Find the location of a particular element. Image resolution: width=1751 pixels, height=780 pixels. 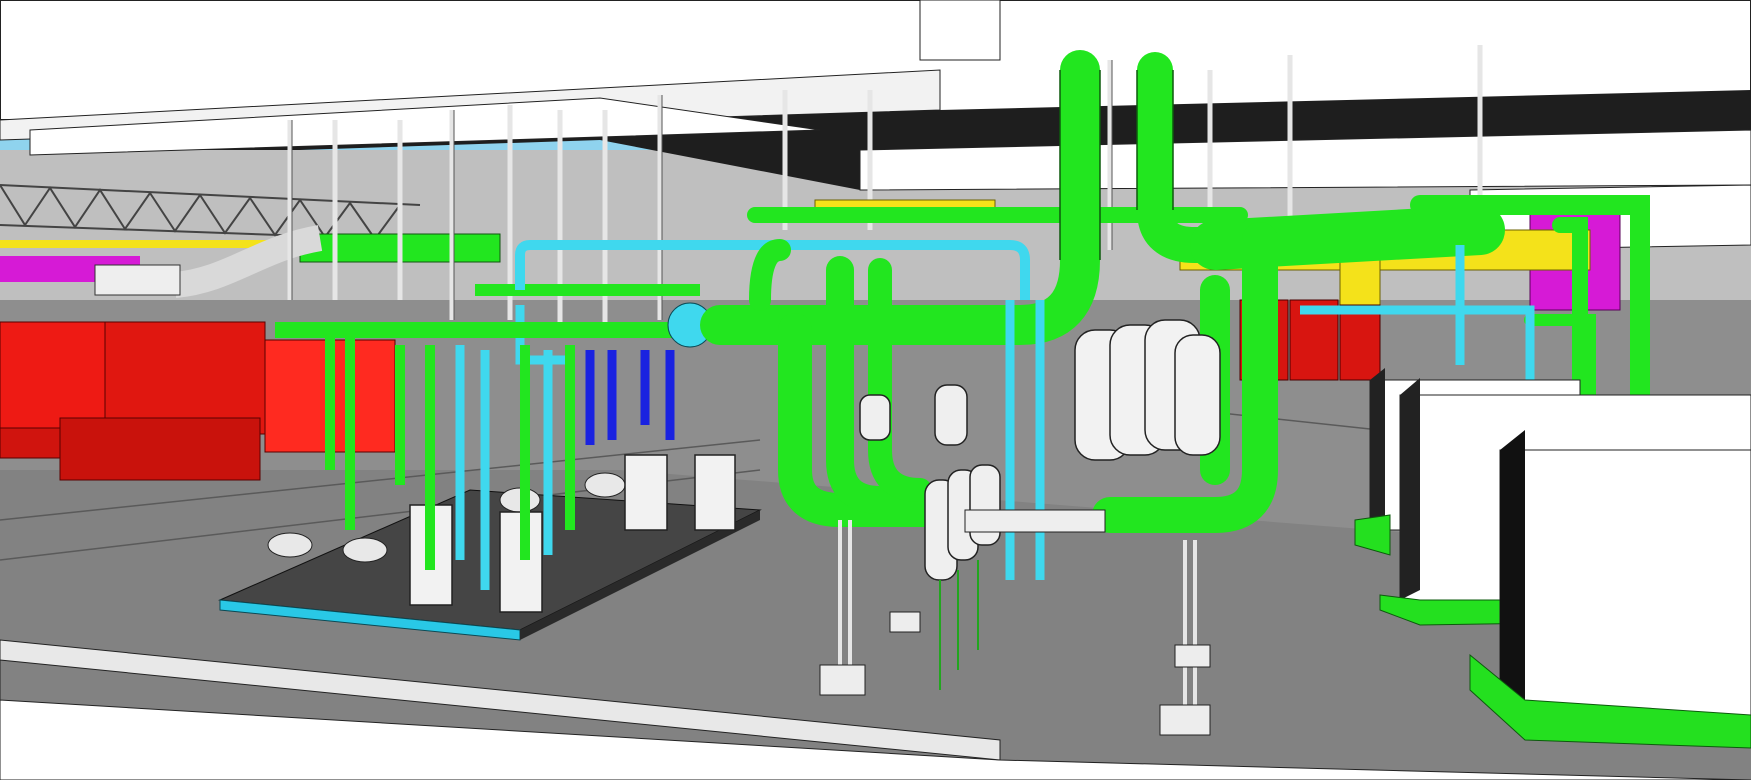

column-slab-edge is located at coordinates (960, 30).